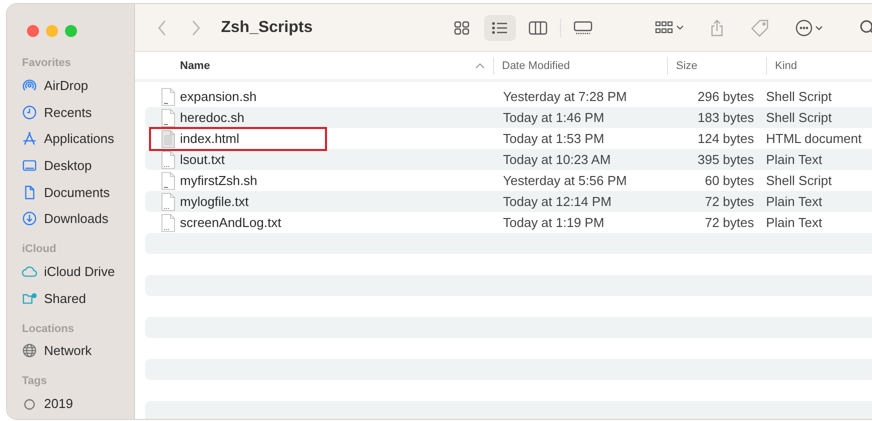  Describe the element at coordinates (29, 298) in the screenshot. I see `shared-folder-icon` at that location.